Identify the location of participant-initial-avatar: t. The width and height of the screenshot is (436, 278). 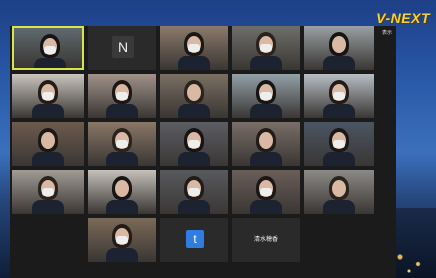
(195, 239).